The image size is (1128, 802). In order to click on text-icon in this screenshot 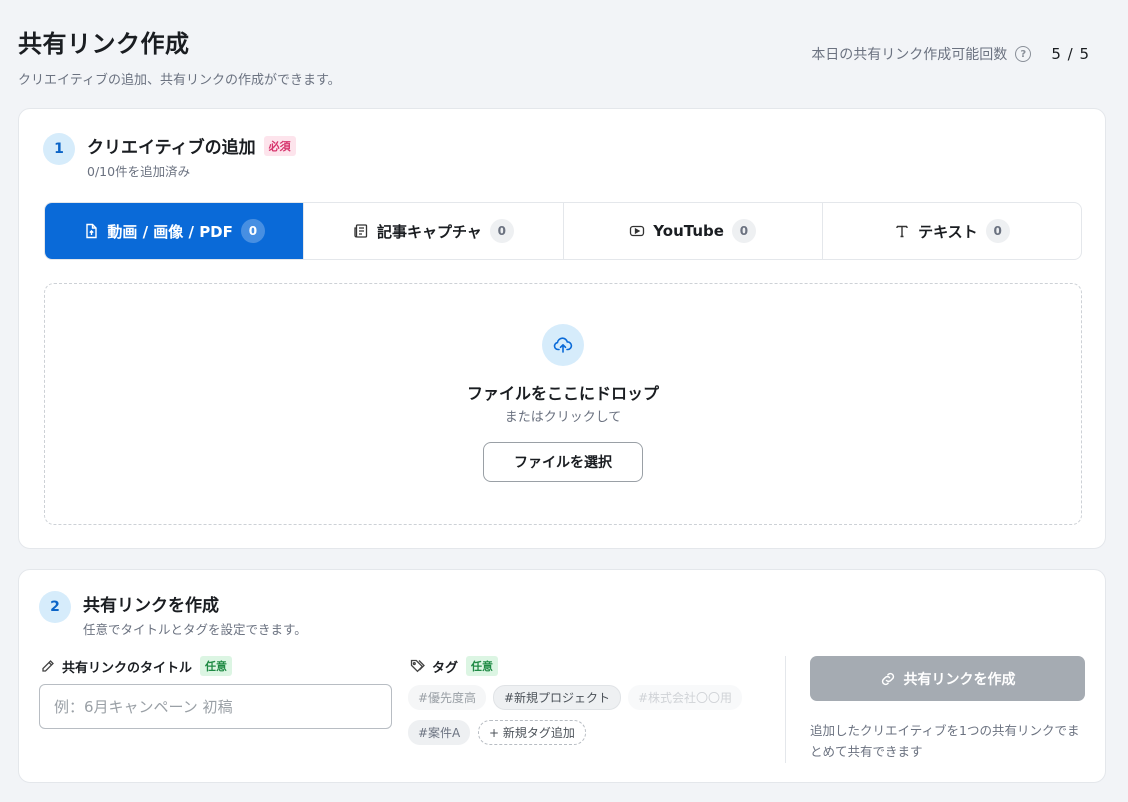, I will do `click(902, 231)`.